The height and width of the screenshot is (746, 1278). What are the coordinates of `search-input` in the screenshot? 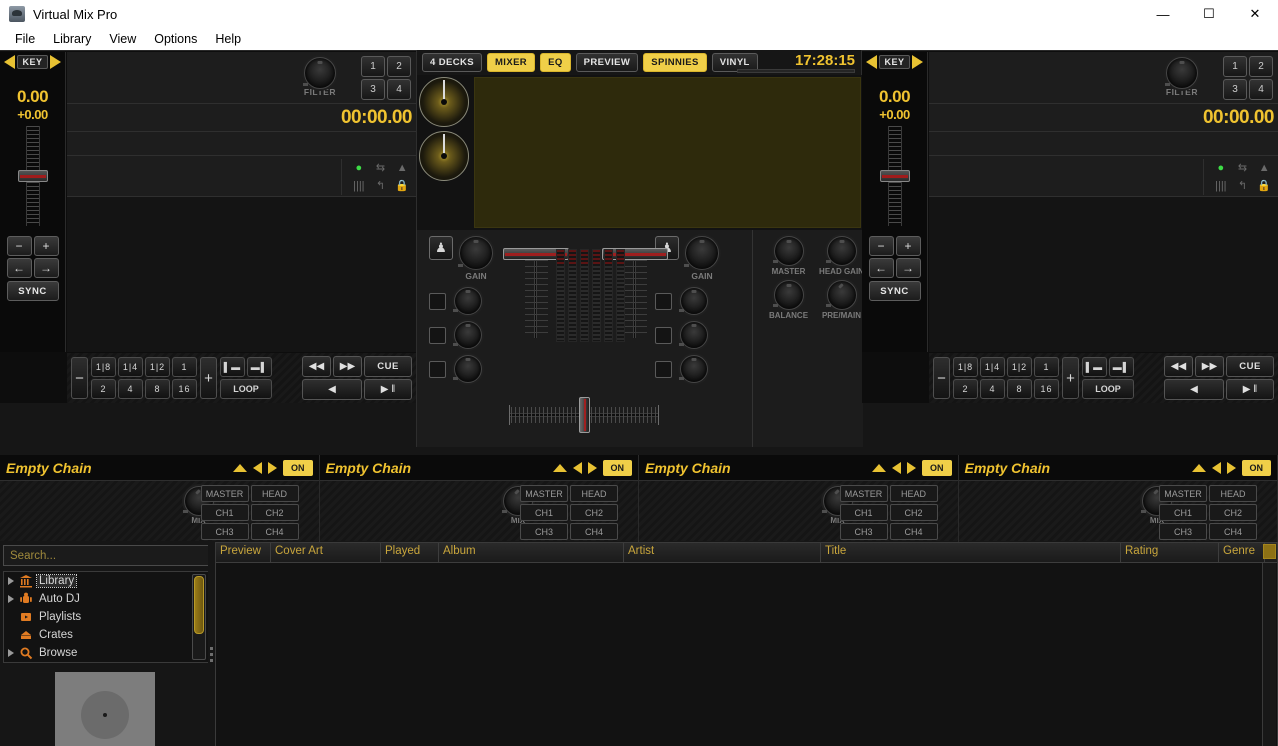 It's located at (106, 555).